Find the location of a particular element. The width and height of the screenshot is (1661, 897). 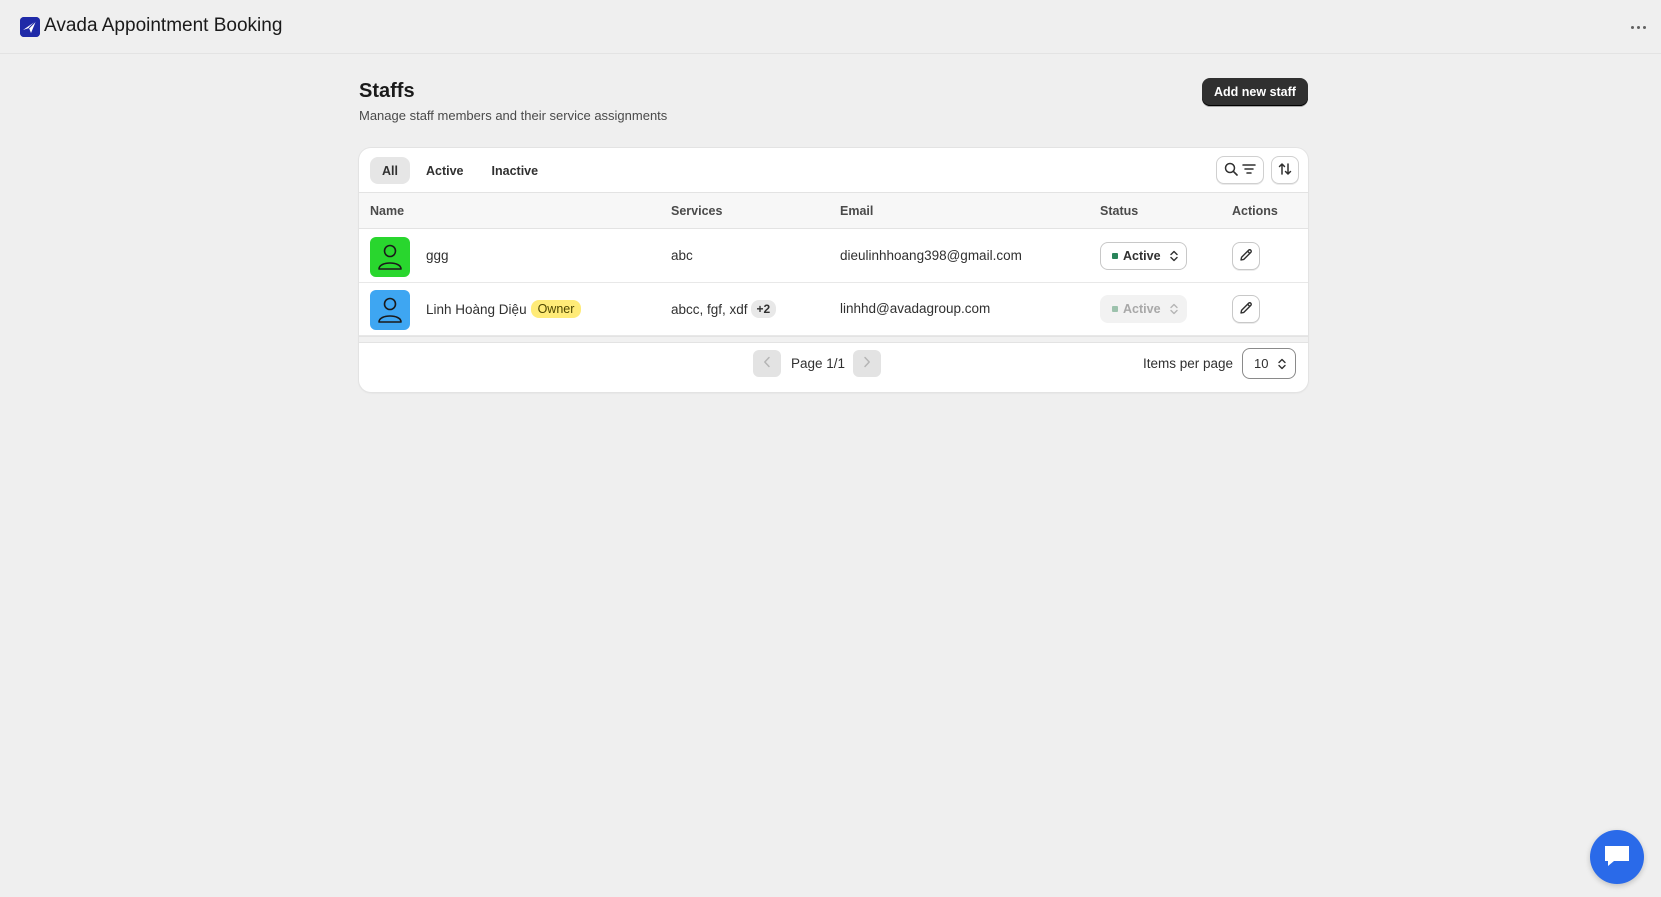

column-header-email: Email is located at coordinates (857, 211).